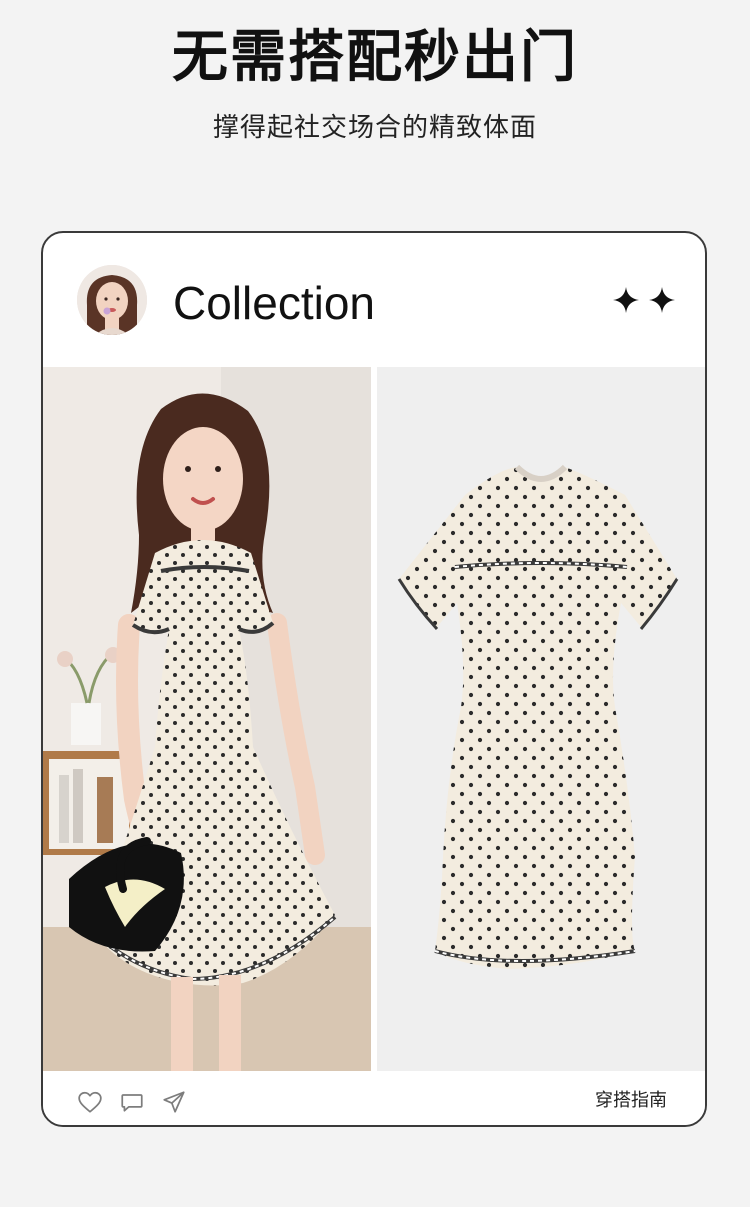  I want to click on hero-headline: 无需搭配秒出门, so click(375, 57).